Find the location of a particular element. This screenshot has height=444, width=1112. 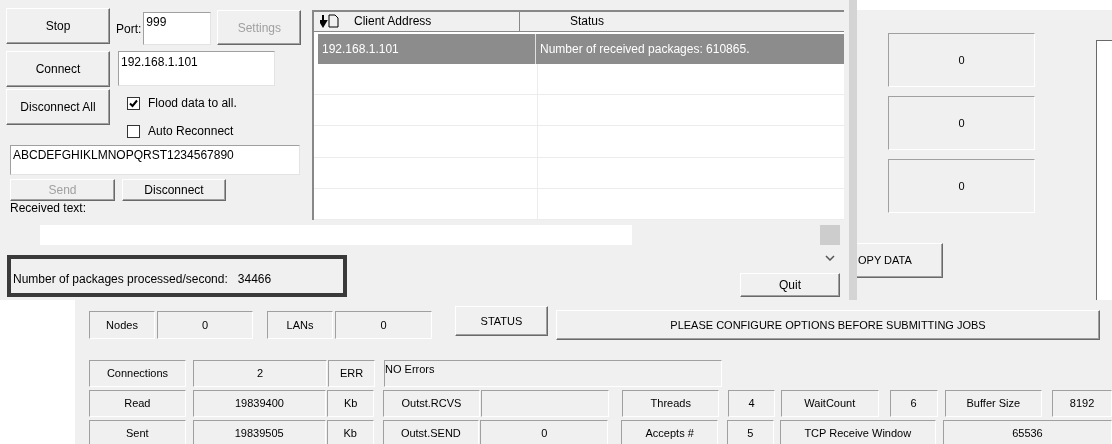

stats-cell: WaitCount is located at coordinates (829, 403).